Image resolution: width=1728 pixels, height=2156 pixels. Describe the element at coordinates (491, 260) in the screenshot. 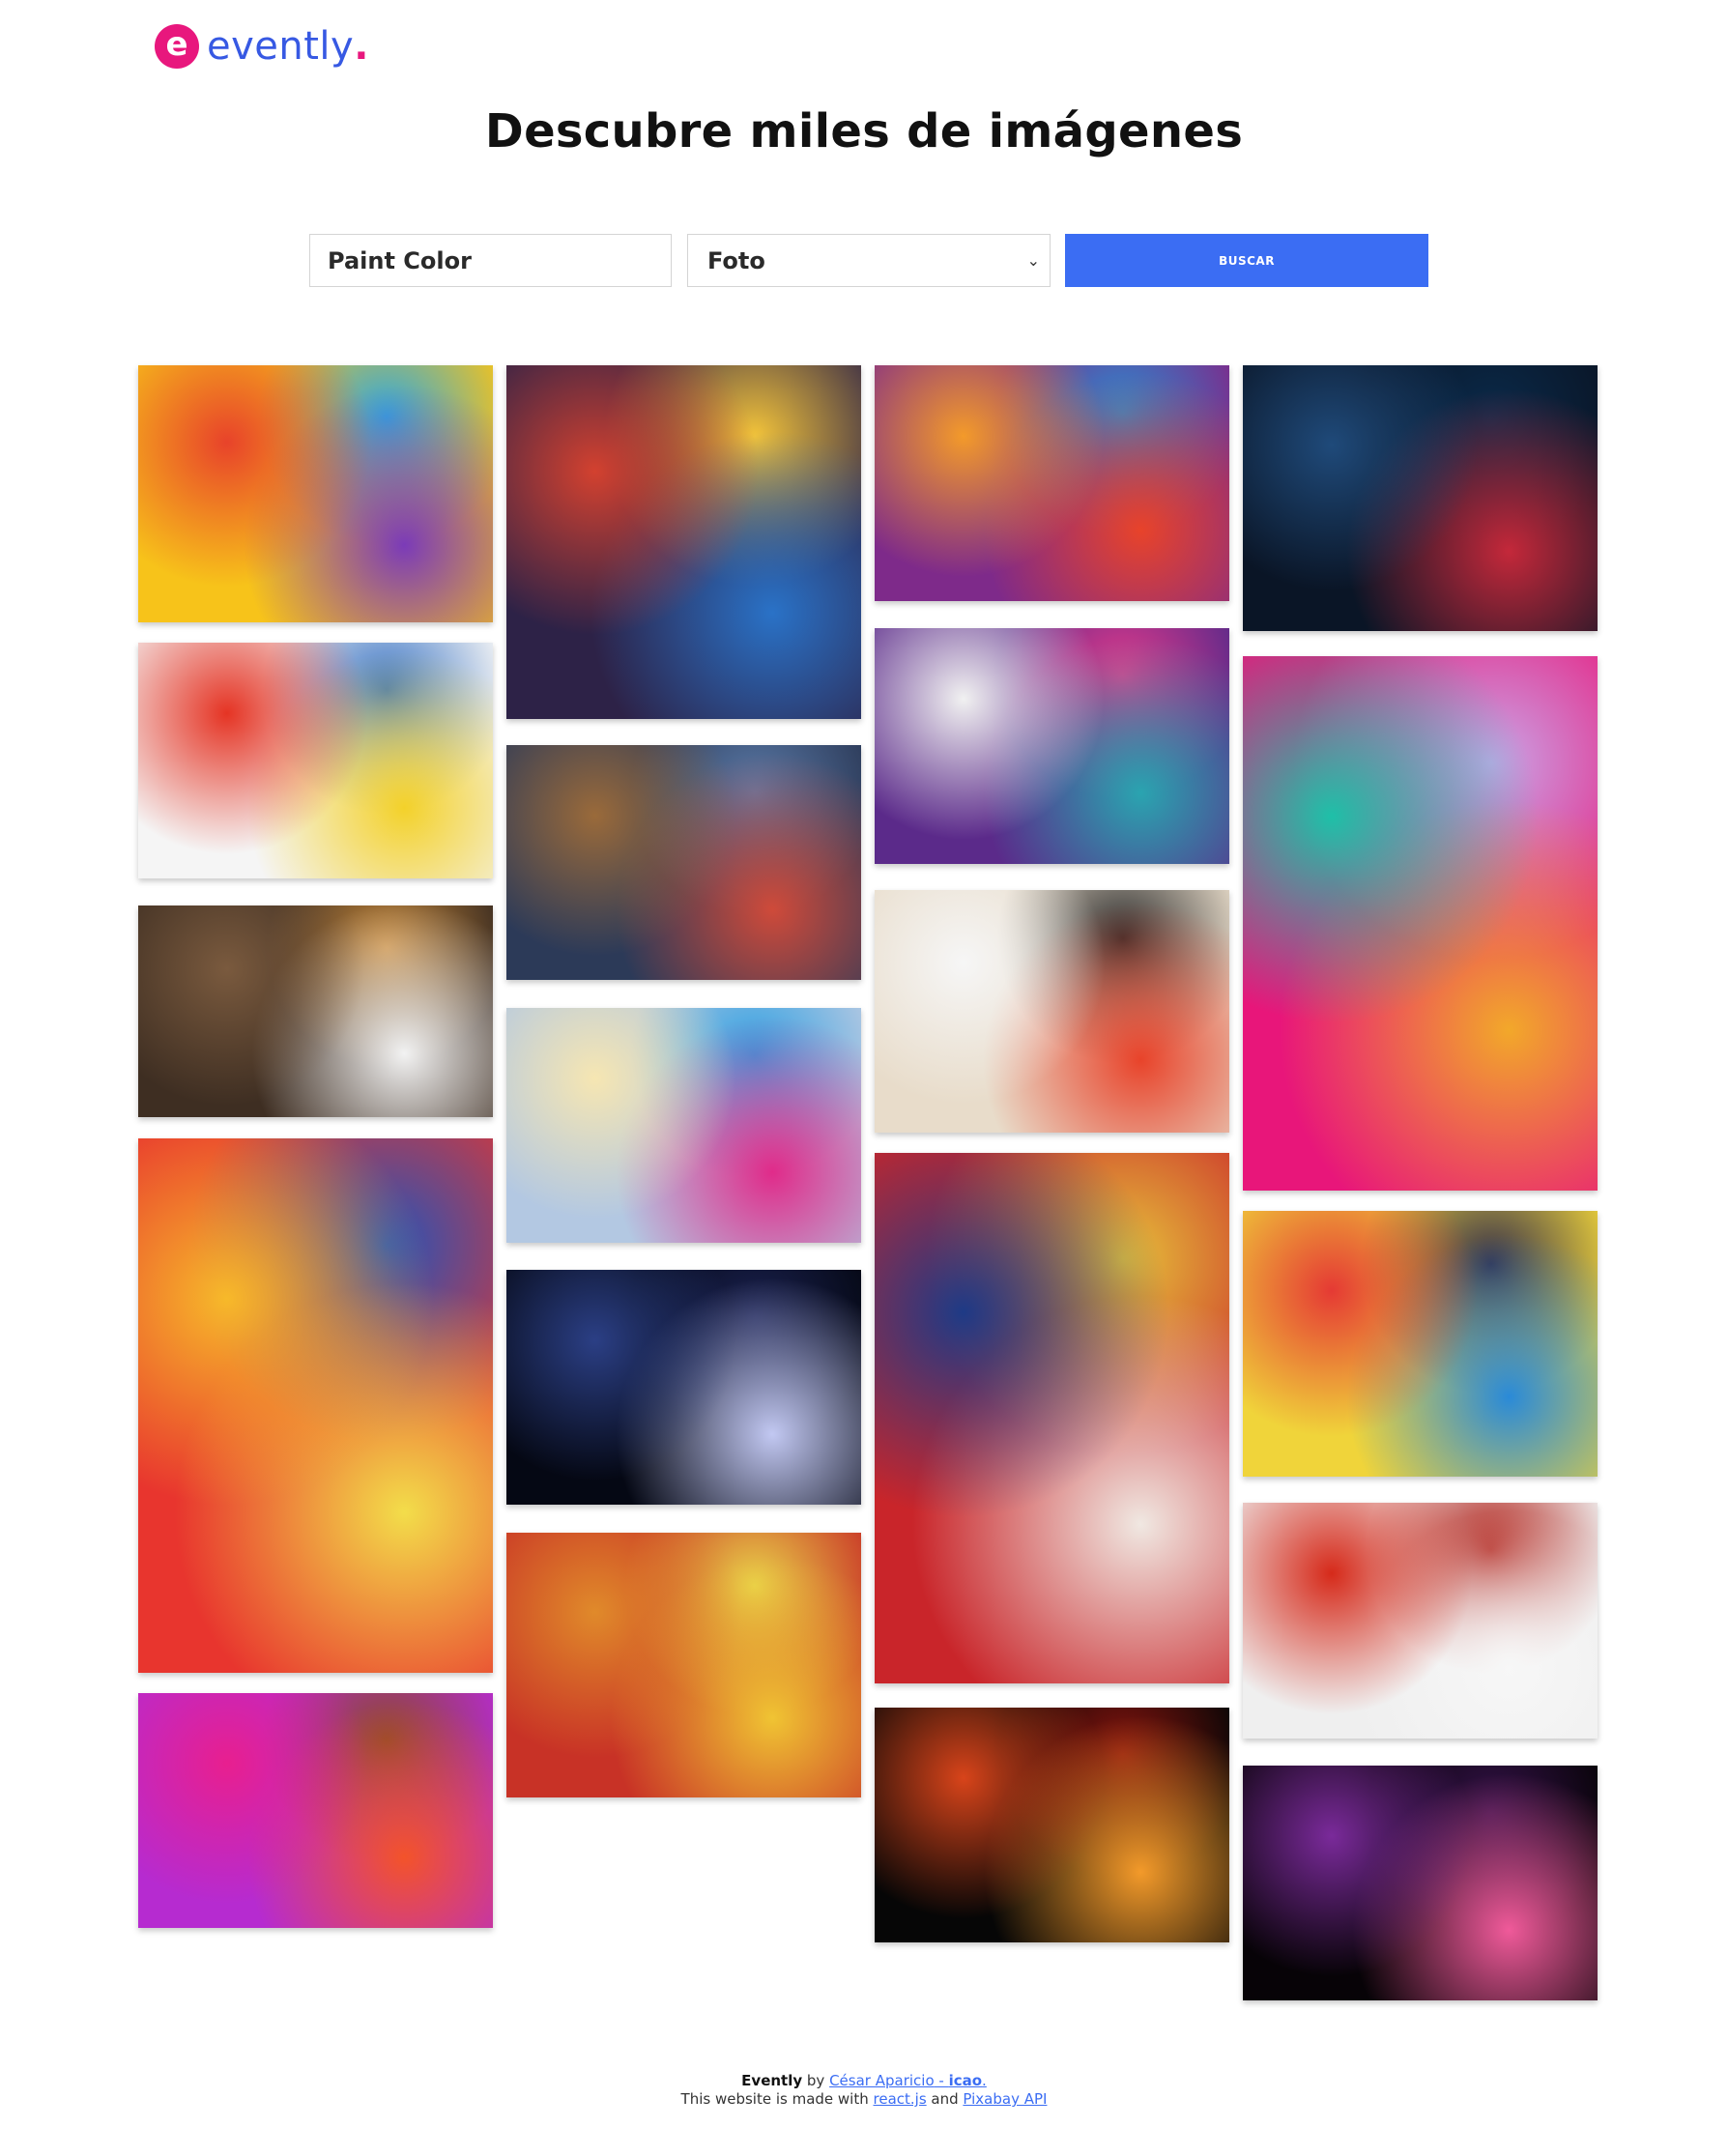

I see `search-input` at that location.